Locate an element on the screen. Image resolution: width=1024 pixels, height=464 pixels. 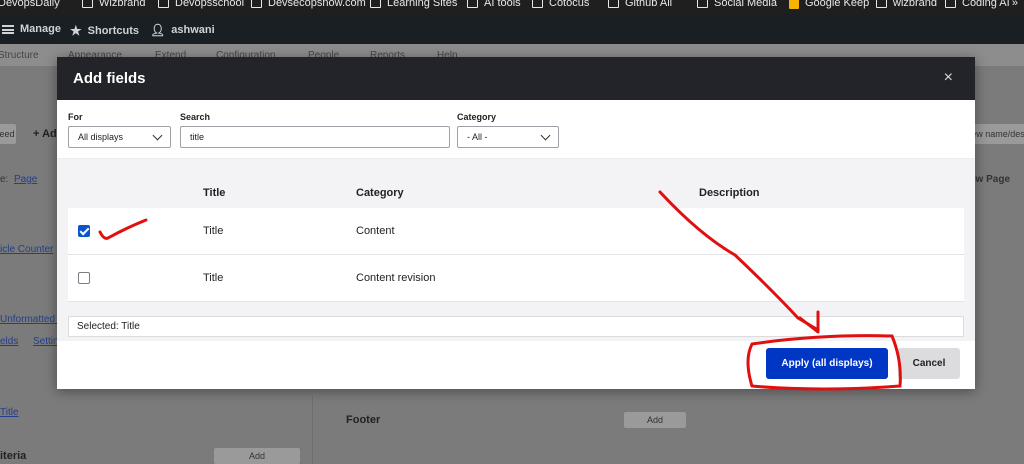
bookmark-label: AI tools is located at coordinates (502, 4).